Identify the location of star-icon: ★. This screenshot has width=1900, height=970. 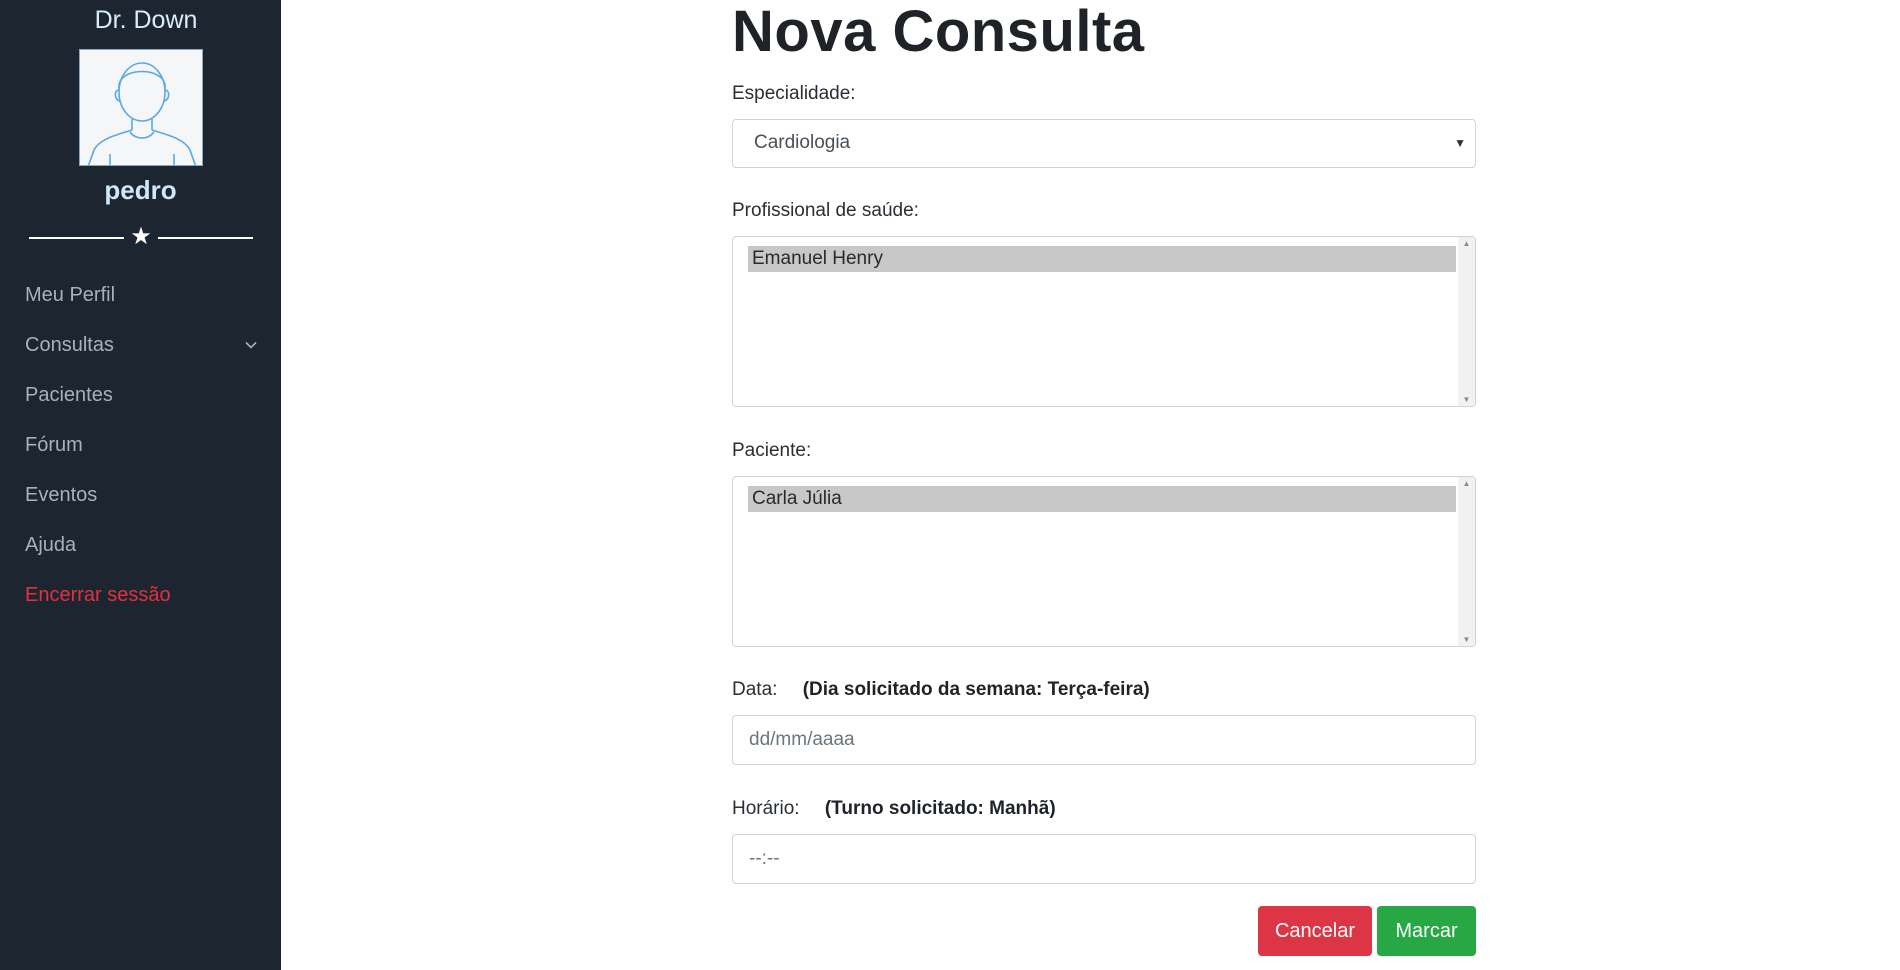
(141, 236).